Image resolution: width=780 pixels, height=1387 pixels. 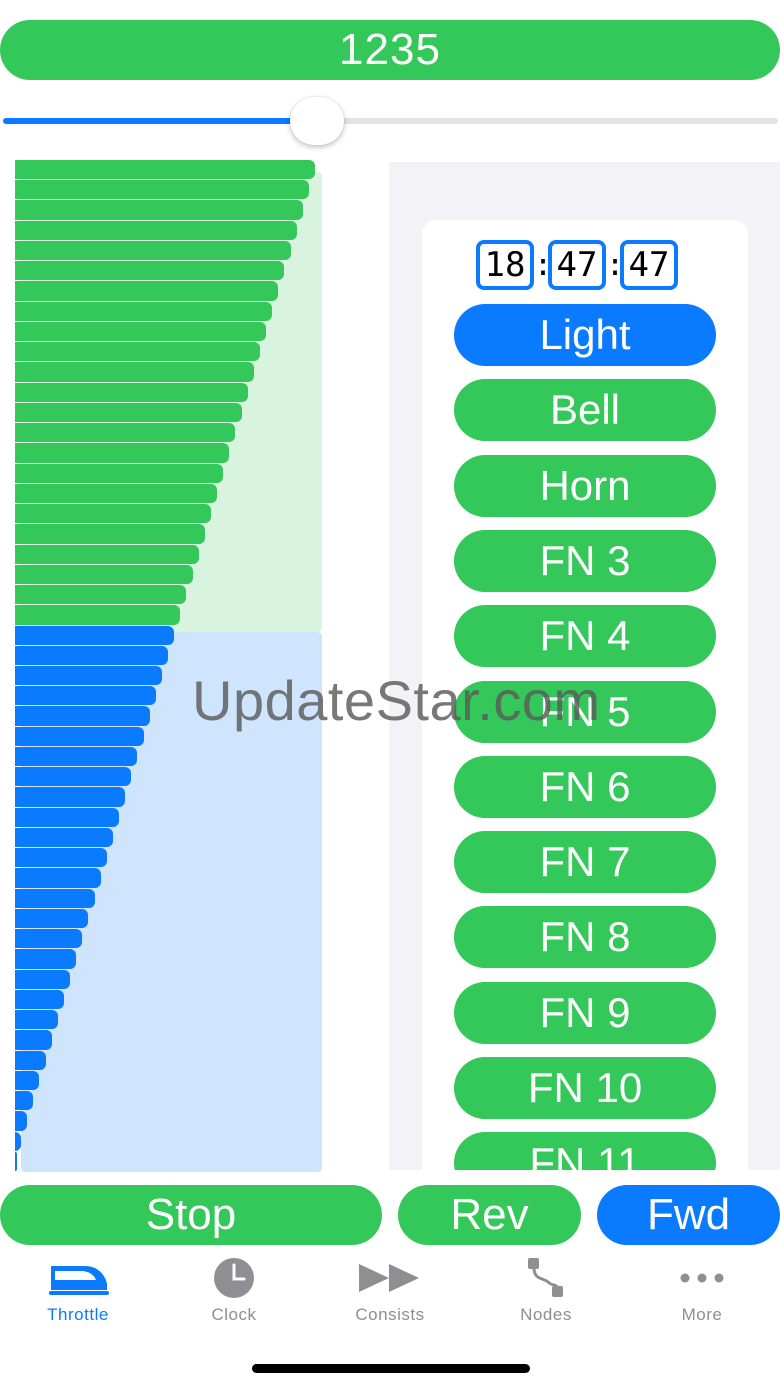 I want to click on fast-clock: 18 : 47 : 47, so click(x=577, y=265).